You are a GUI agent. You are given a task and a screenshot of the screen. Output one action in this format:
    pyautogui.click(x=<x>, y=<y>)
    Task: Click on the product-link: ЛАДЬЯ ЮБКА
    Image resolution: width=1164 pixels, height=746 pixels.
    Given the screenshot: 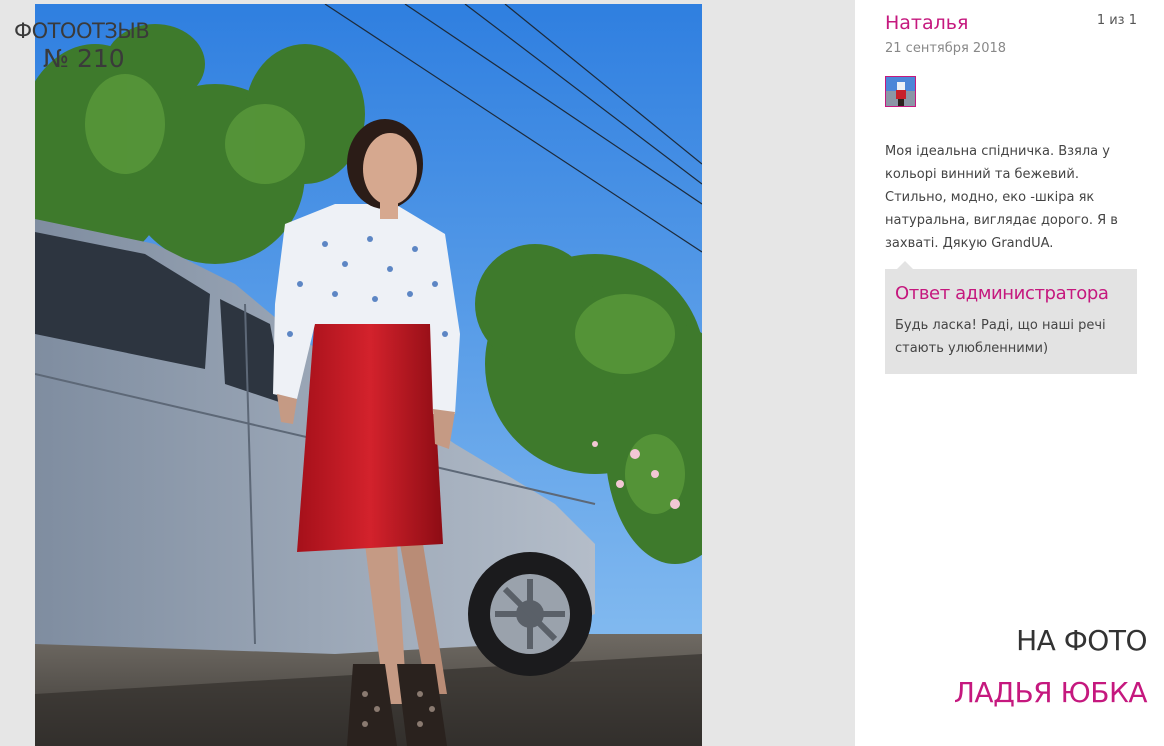 What is the action you would take?
    pyautogui.click(x=1051, y=692)
    